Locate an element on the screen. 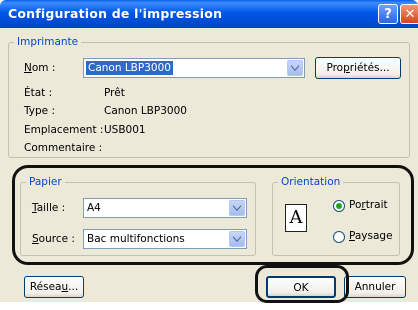  printer-name-value: Canon LBP3000 is located at coordinates (129, 68).